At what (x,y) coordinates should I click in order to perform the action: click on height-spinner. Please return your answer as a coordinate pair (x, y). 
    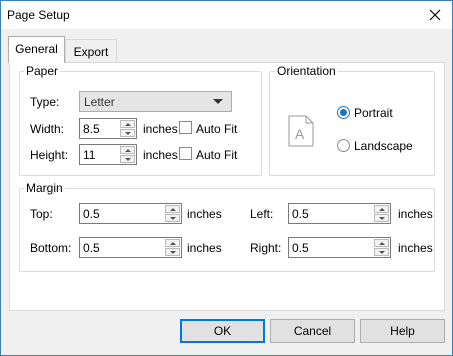
    Looking at the image, I should click on (127, 154).